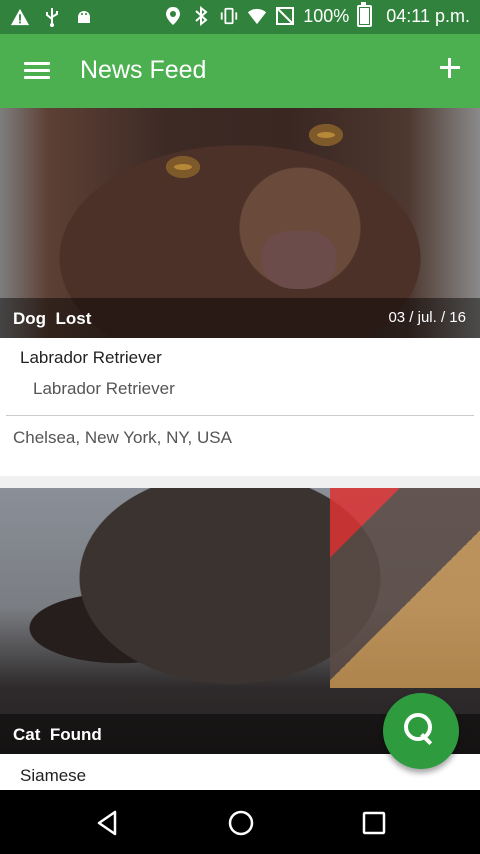 The width and height of the screenshot is (480, 854). What do you see at coordinates (20, 17) in the screenshot?
I see `warning-icon` at bounding box center [20, 17].